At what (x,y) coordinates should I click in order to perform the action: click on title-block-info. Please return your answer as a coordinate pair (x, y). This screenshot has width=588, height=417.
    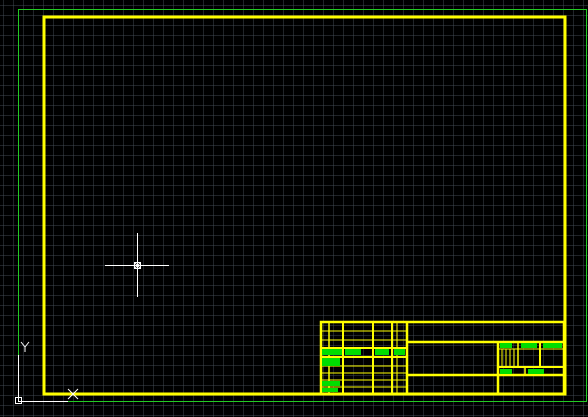
    Looking at the image, I should click on (485, 367).